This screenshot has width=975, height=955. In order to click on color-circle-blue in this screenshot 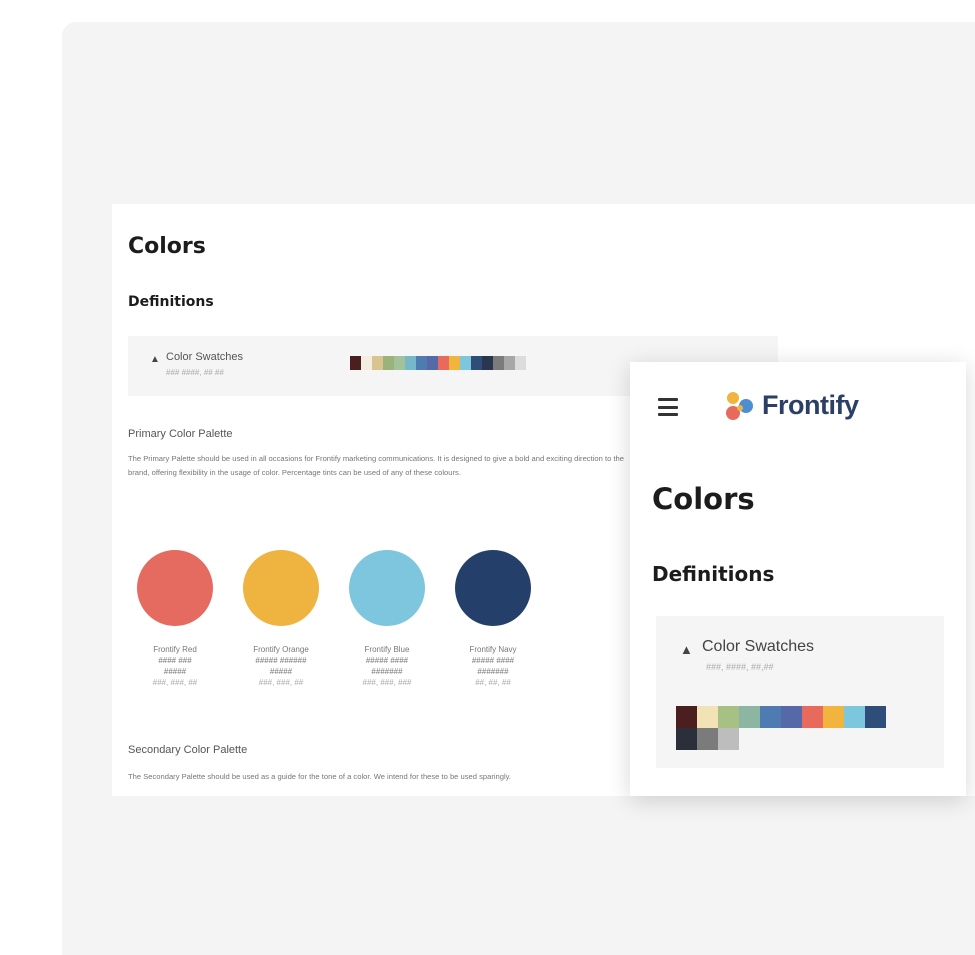, I will do `click(387, 588)`.